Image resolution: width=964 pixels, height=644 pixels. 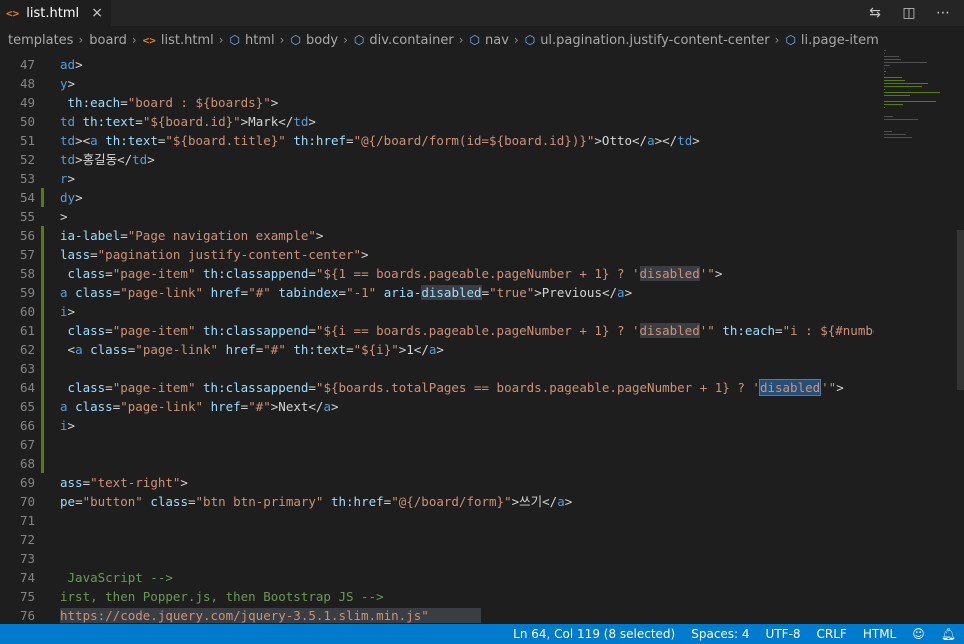 I want to click on code-token: "@{/board/form(id=${board.id})}", so click(x=474, y=140).